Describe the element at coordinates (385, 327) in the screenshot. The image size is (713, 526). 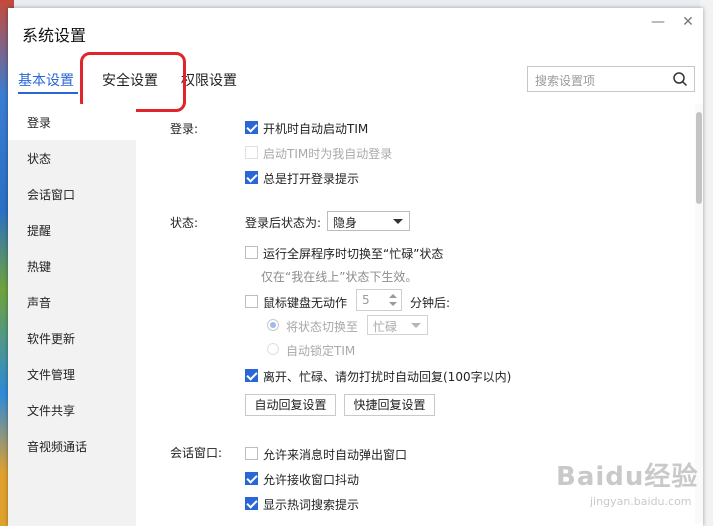
I see `switch-status-value: 忙碌` at that location.